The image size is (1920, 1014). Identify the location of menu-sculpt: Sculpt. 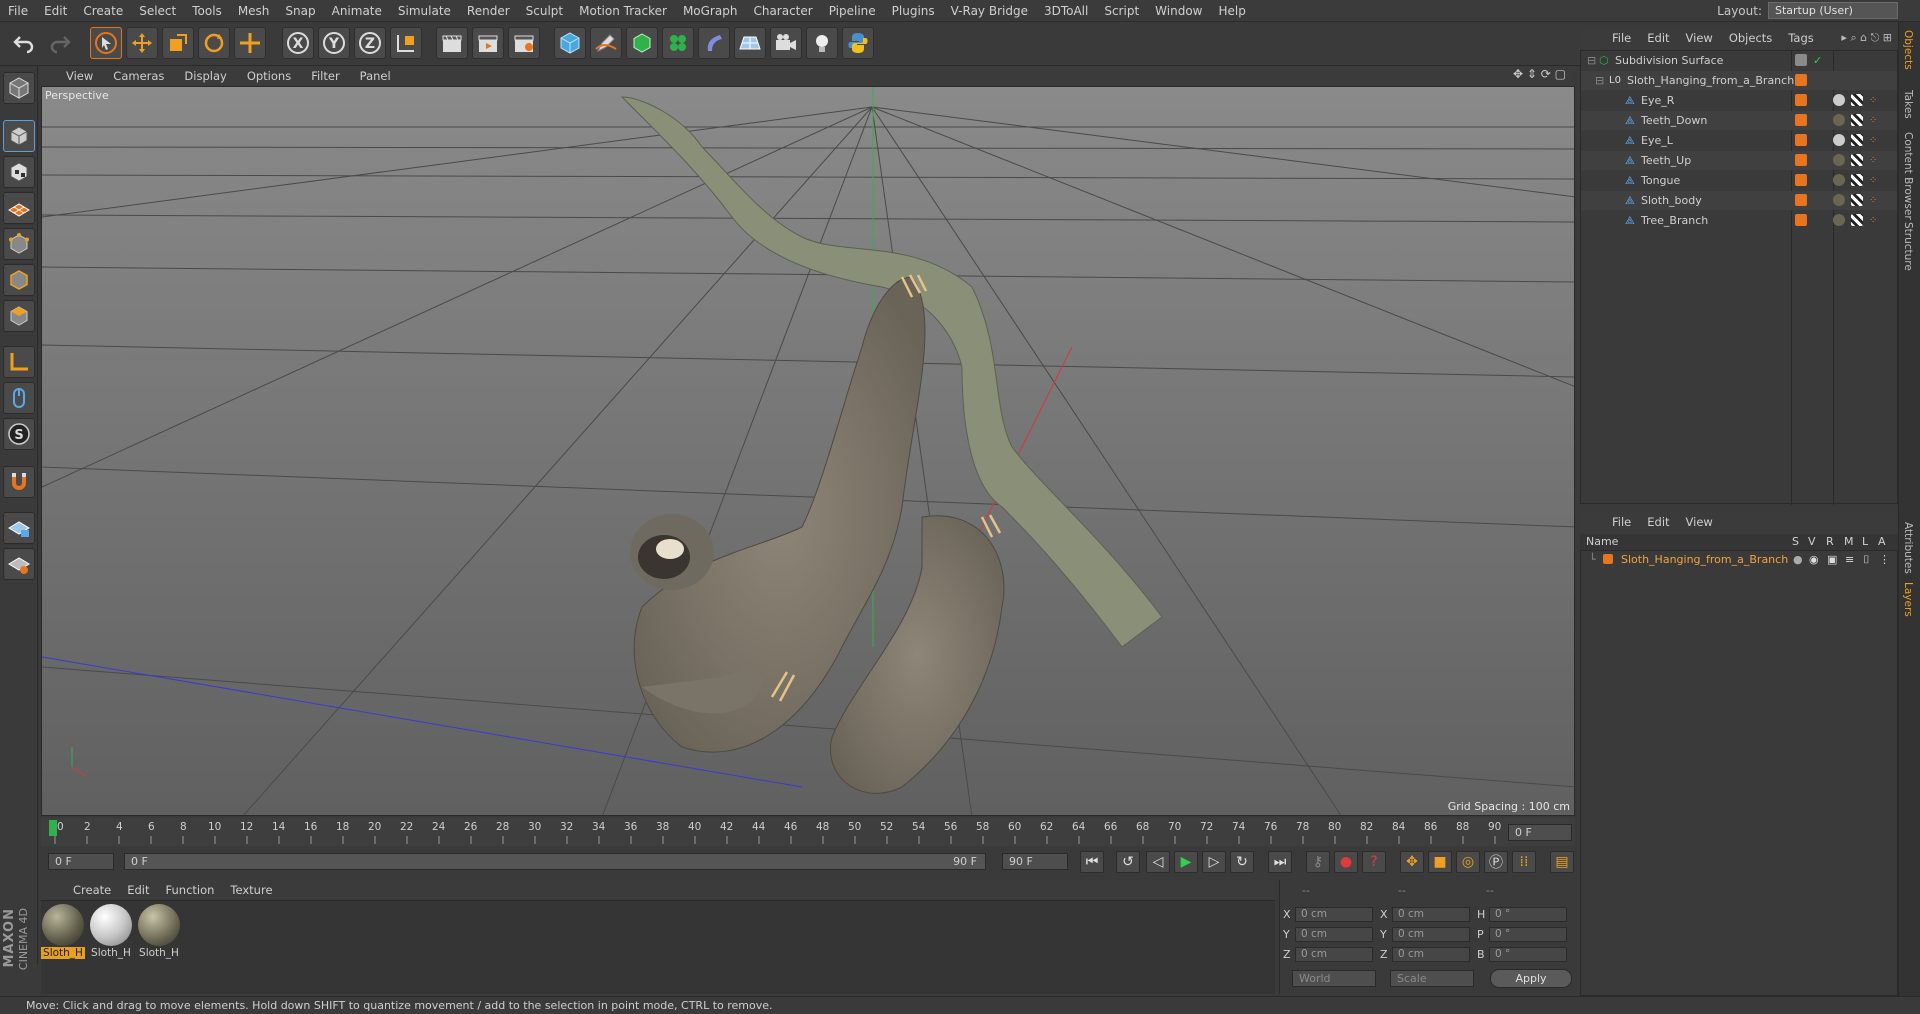
(544, 11).